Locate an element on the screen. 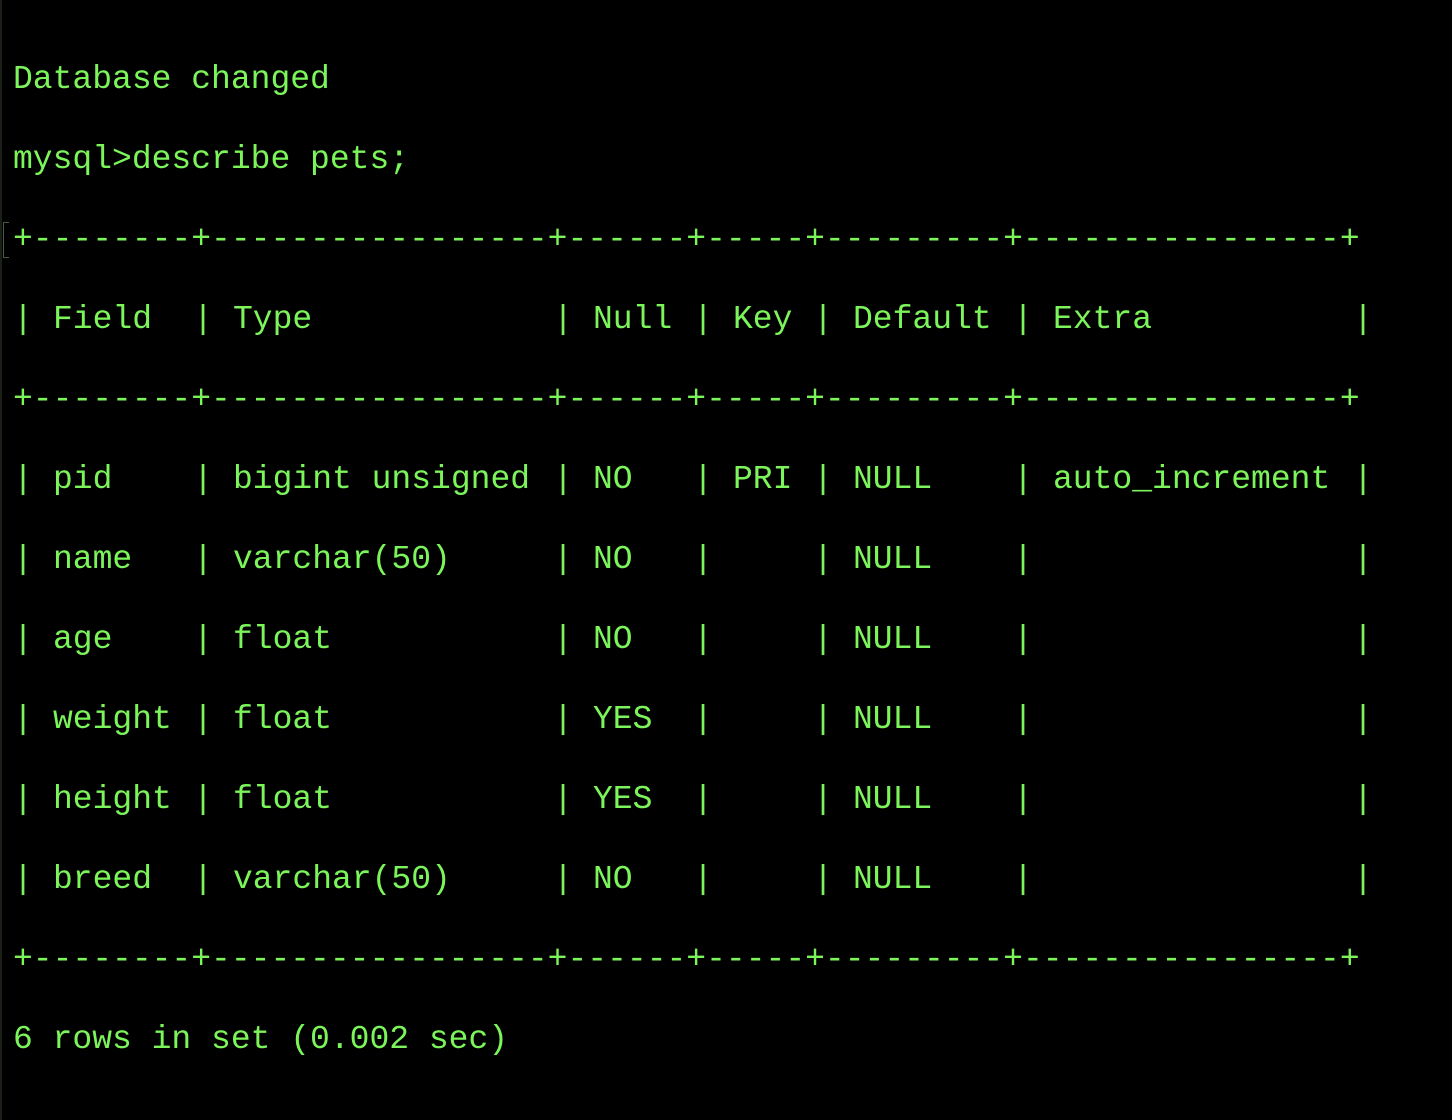  prompt: mysql> is located at coordinates (72, 159).